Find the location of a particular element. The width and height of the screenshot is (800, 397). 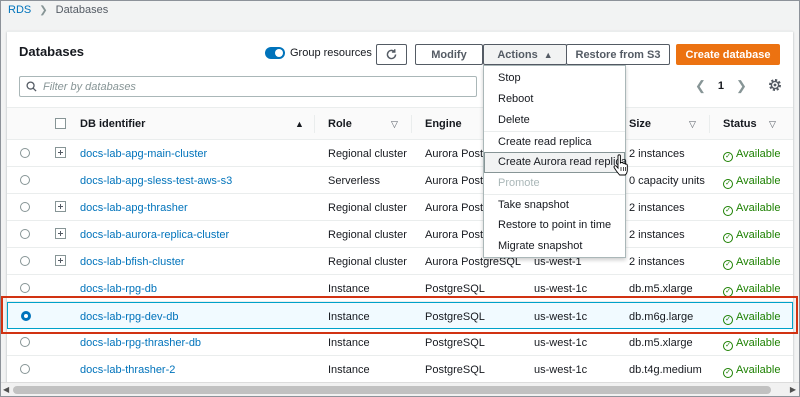

modify-button: Modify is located at coordinates (449, 54).